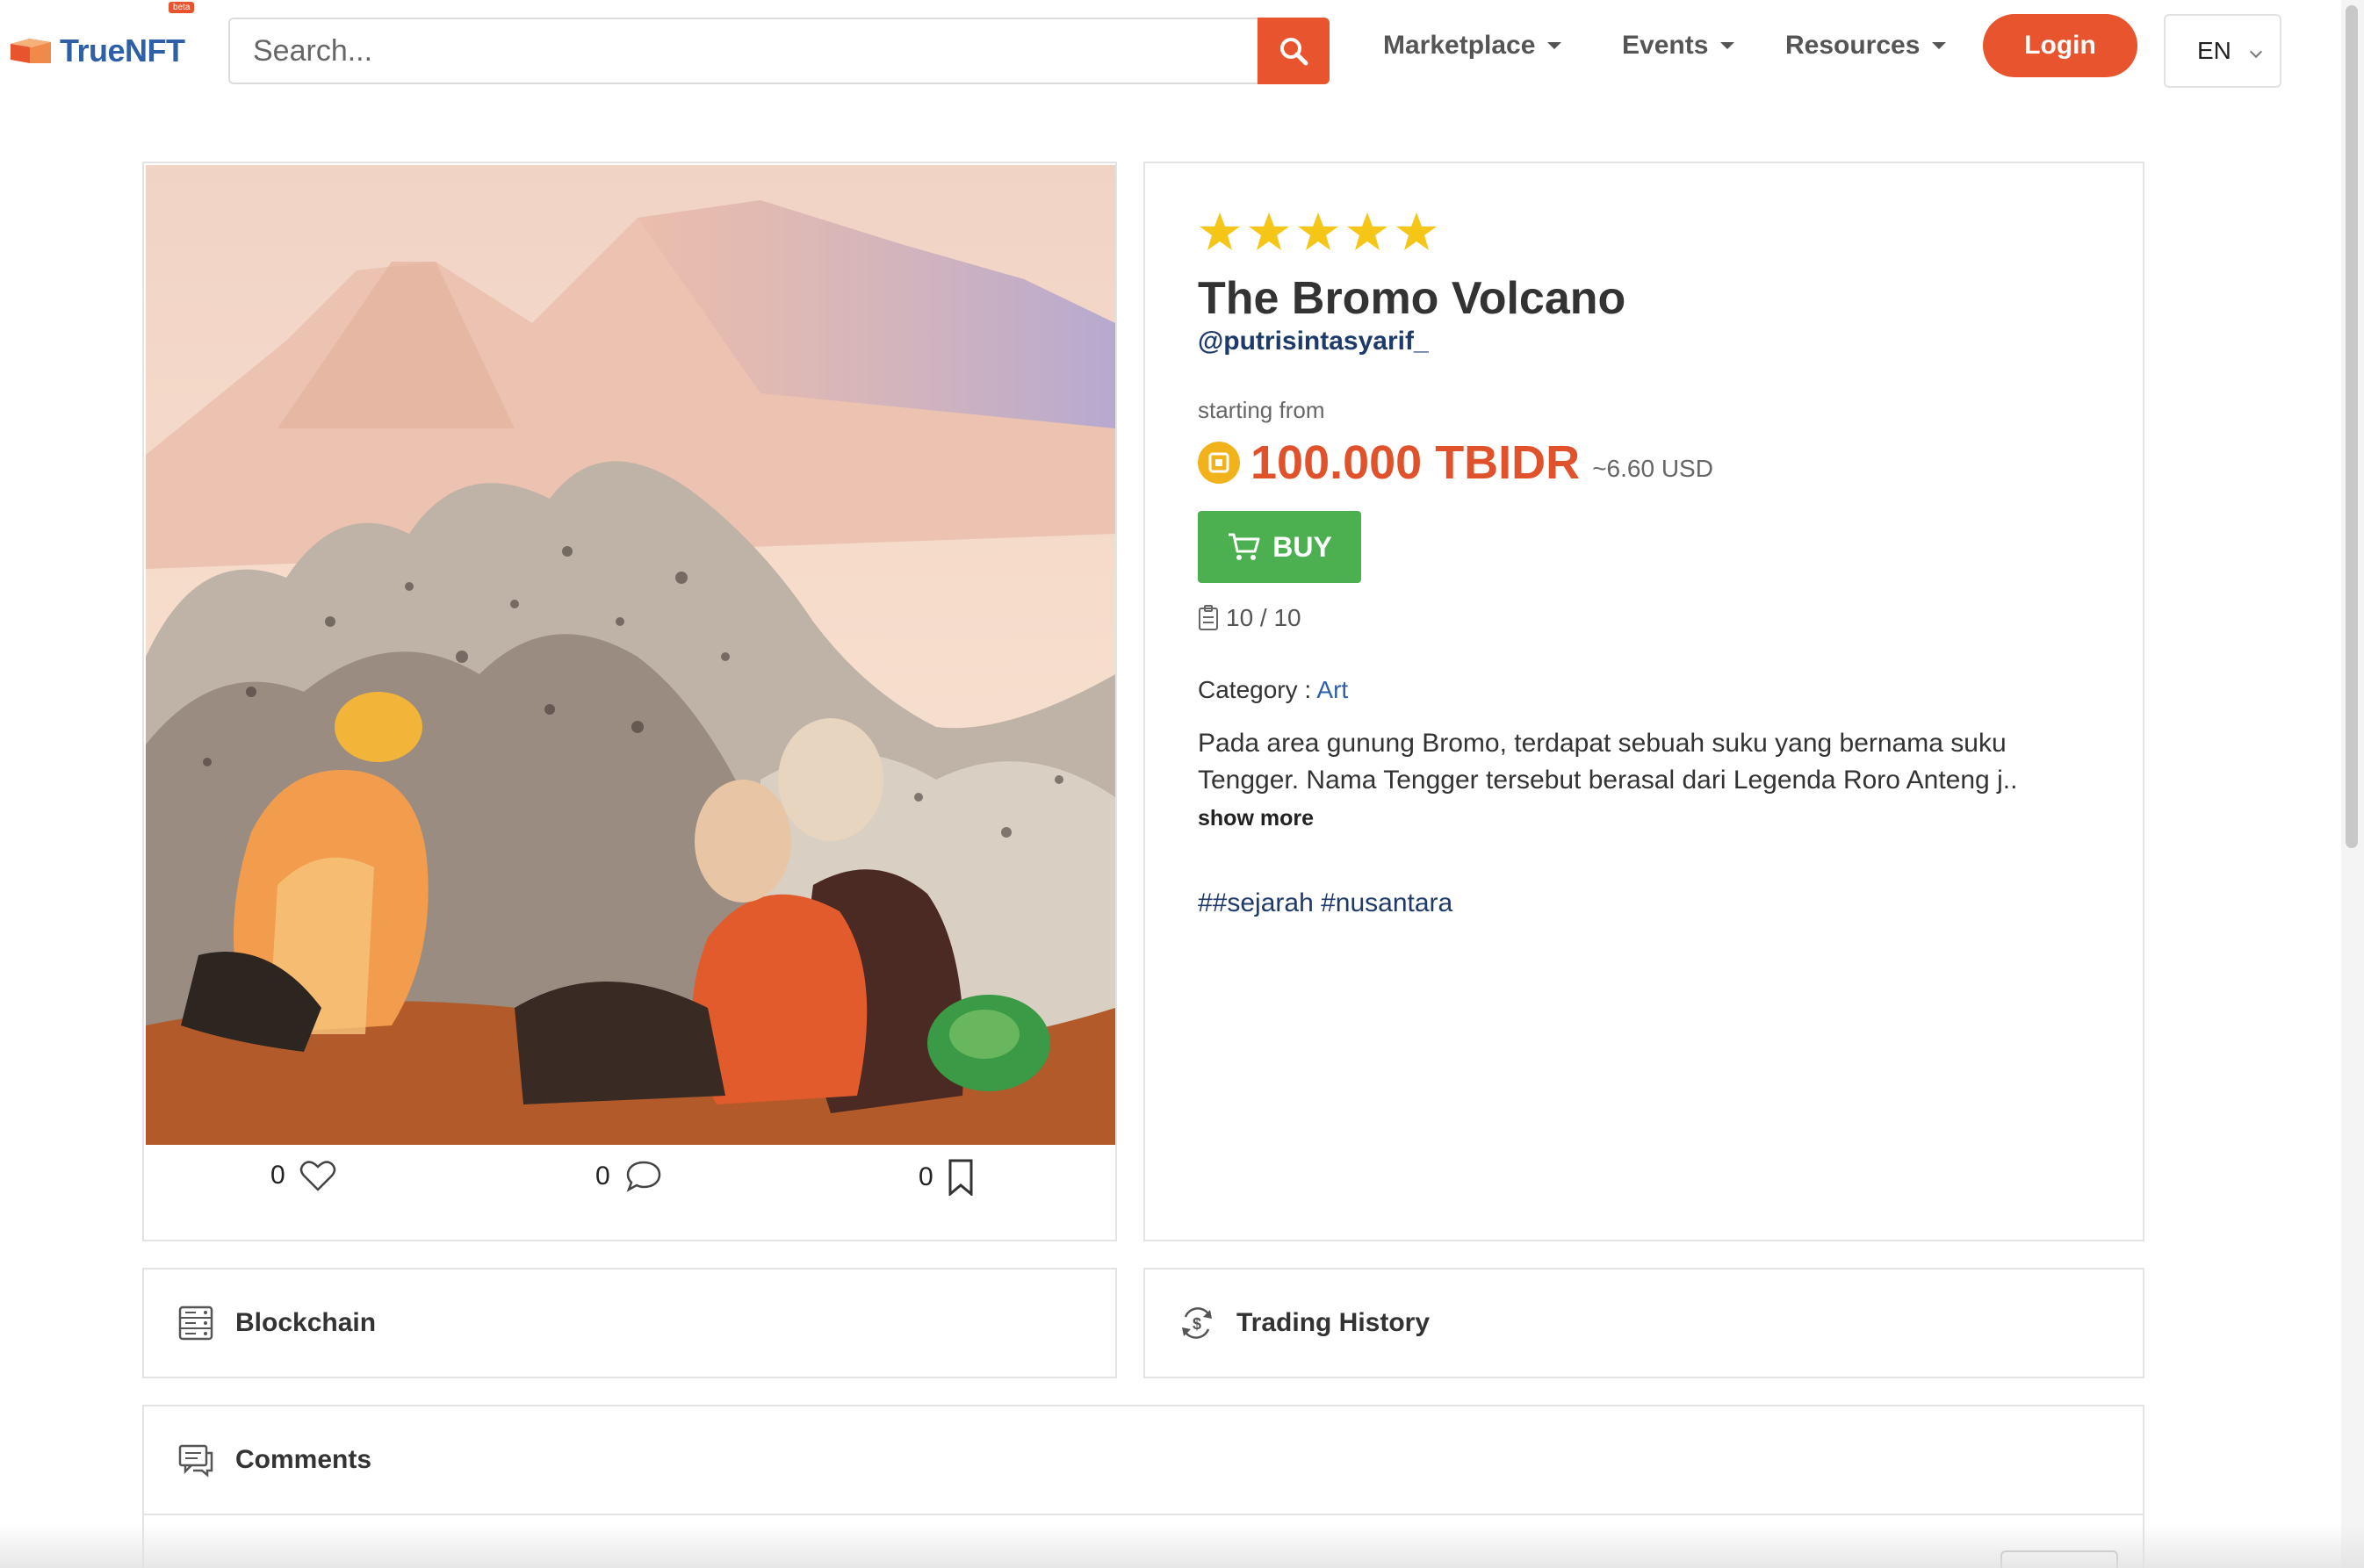 This screenshot has height=1568, width=2364. What do you see at coordinates (317, 1176) in the screenshot?
I see `heart-icon` at bounding box center [317, 1176].